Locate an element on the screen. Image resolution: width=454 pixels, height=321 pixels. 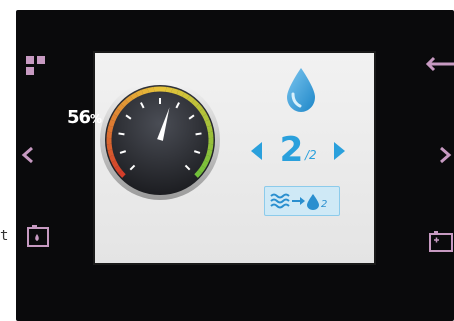
gauge-value: 56 is located at coordinates (78, 117).